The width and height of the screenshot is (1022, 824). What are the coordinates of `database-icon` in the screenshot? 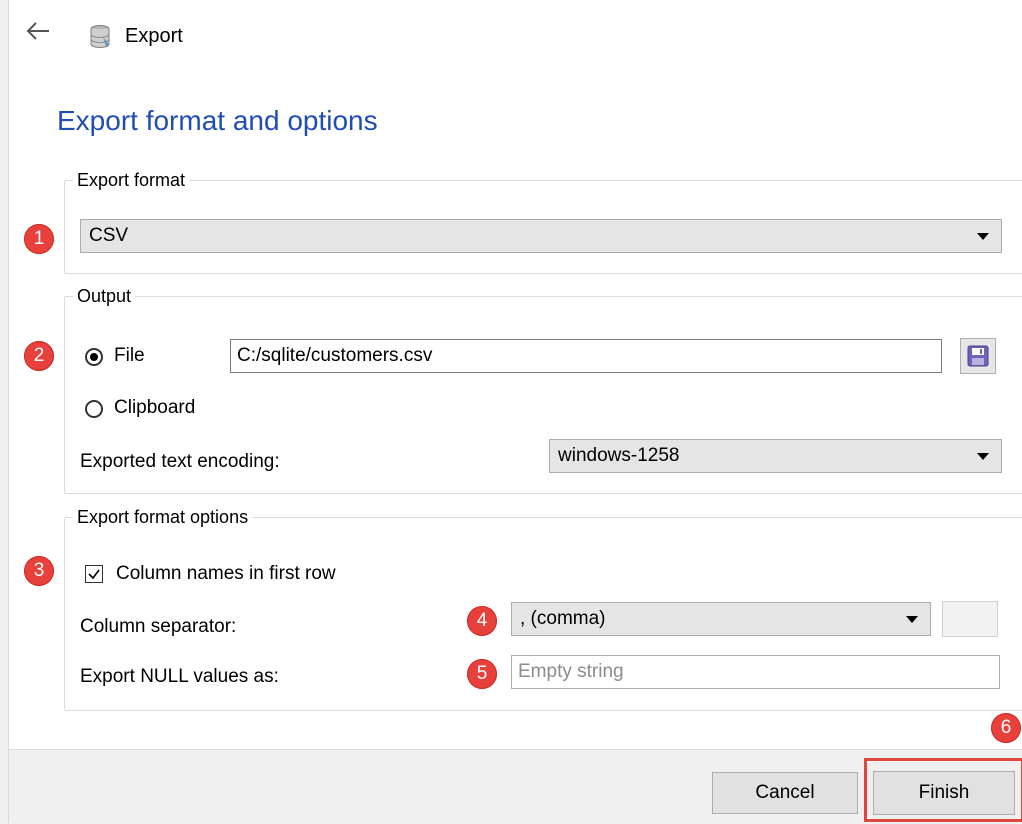 It's located at (100, 36).